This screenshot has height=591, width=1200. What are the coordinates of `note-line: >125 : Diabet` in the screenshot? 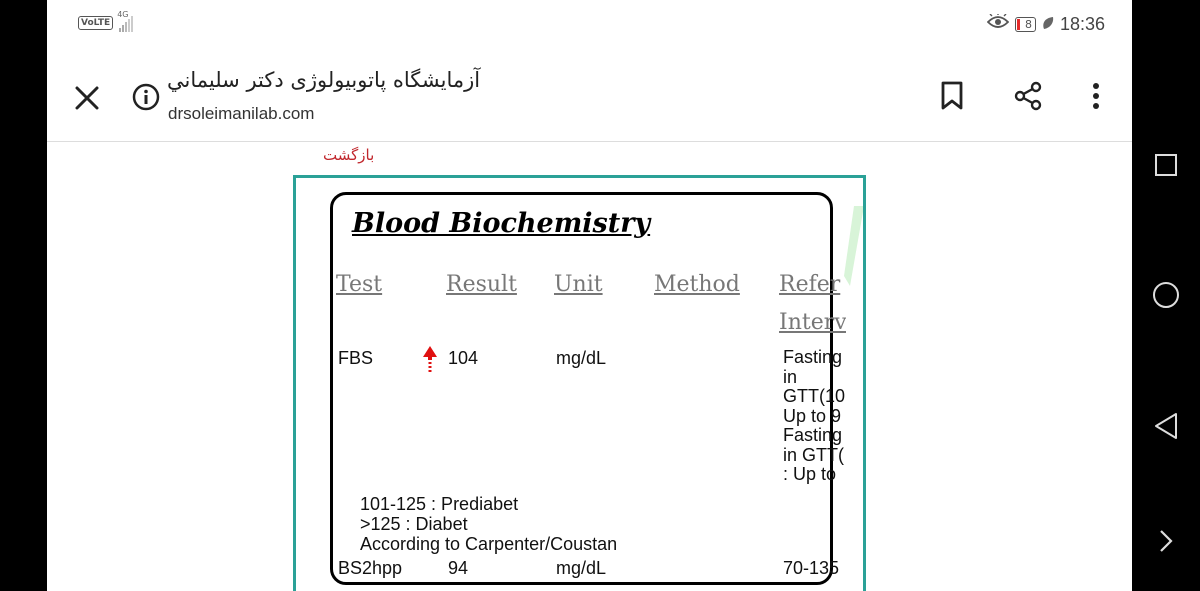 It's located at (414, 524).